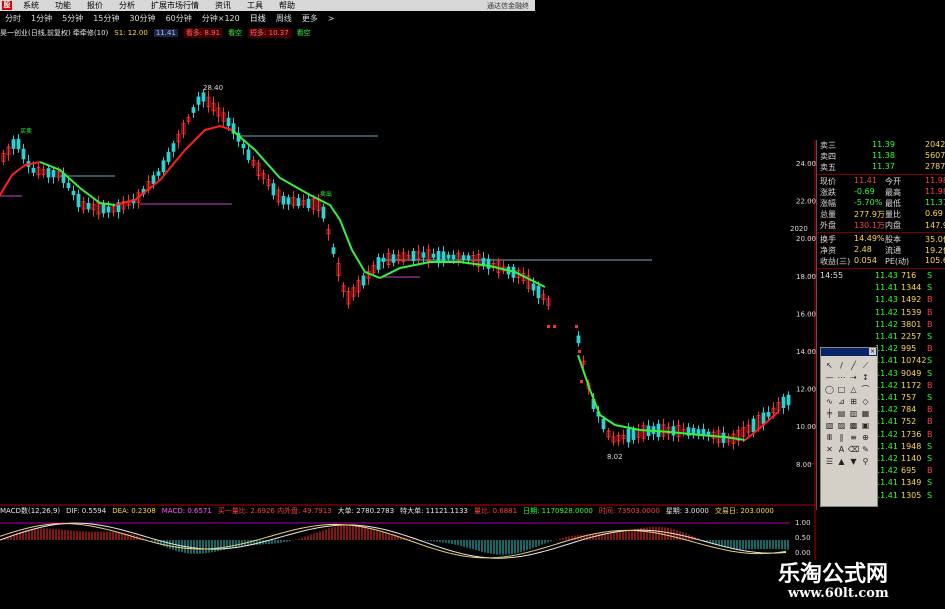 The height and width of the screenshot is (609, 945). Describe the element at coordinates (806, 164) in the screenshot. I see `price-tick-label: 24.00` at that location.